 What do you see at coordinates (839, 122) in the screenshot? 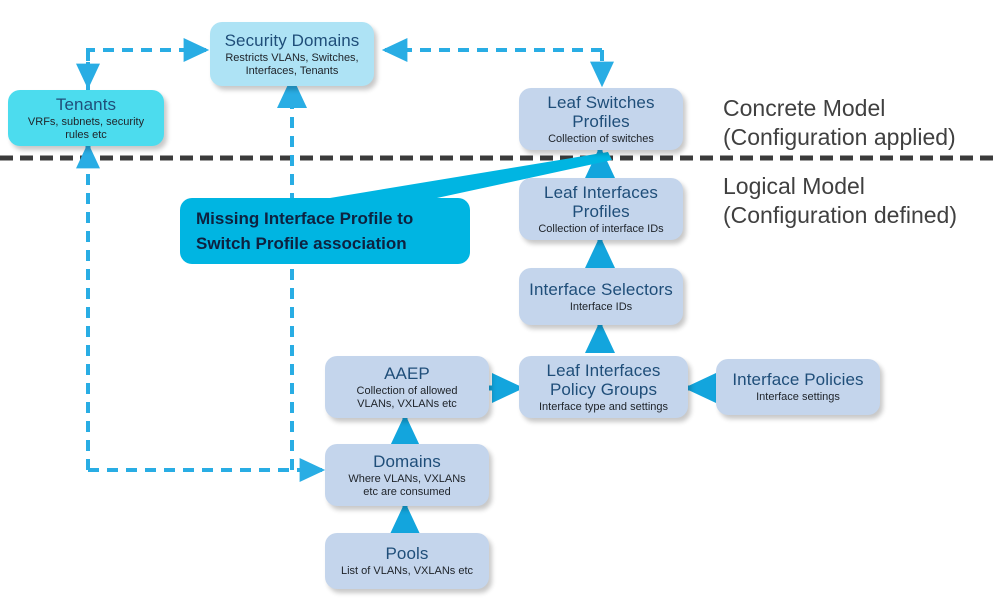
I see `label-concrete-model: Concrete Model (Configuration applied)` at bounding box center [839, 122].